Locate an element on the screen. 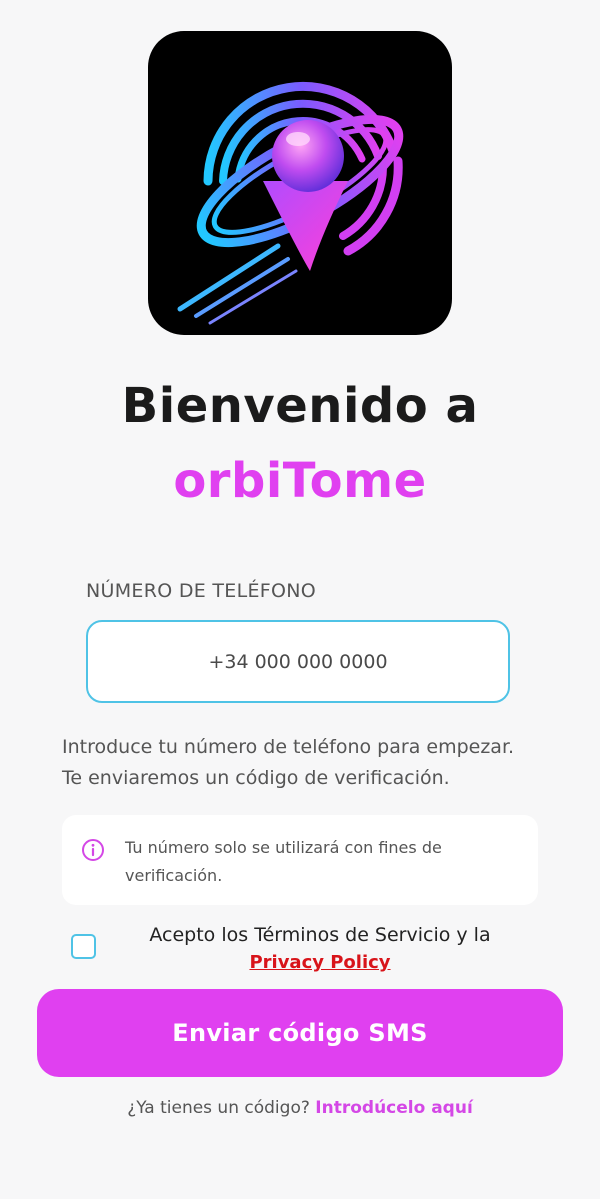 The height and width of the screenshot is (1199, 600). send-sms-code-button: Enviar código SMS is located at coordinates (300, 1033).